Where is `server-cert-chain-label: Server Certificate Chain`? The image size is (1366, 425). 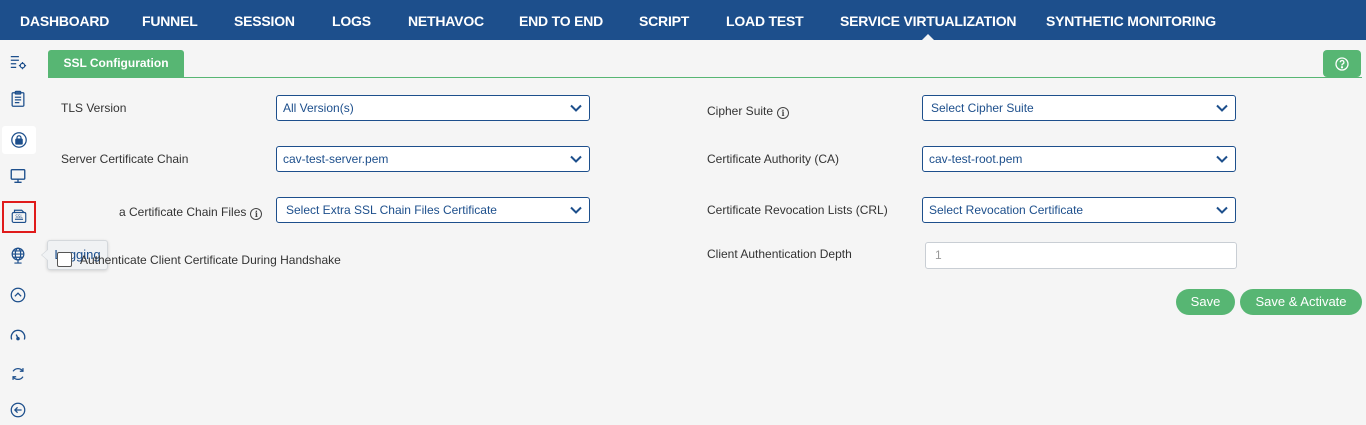 server-cert-chain-label: Server Certificate Chain is located at coordinates (125, 159).